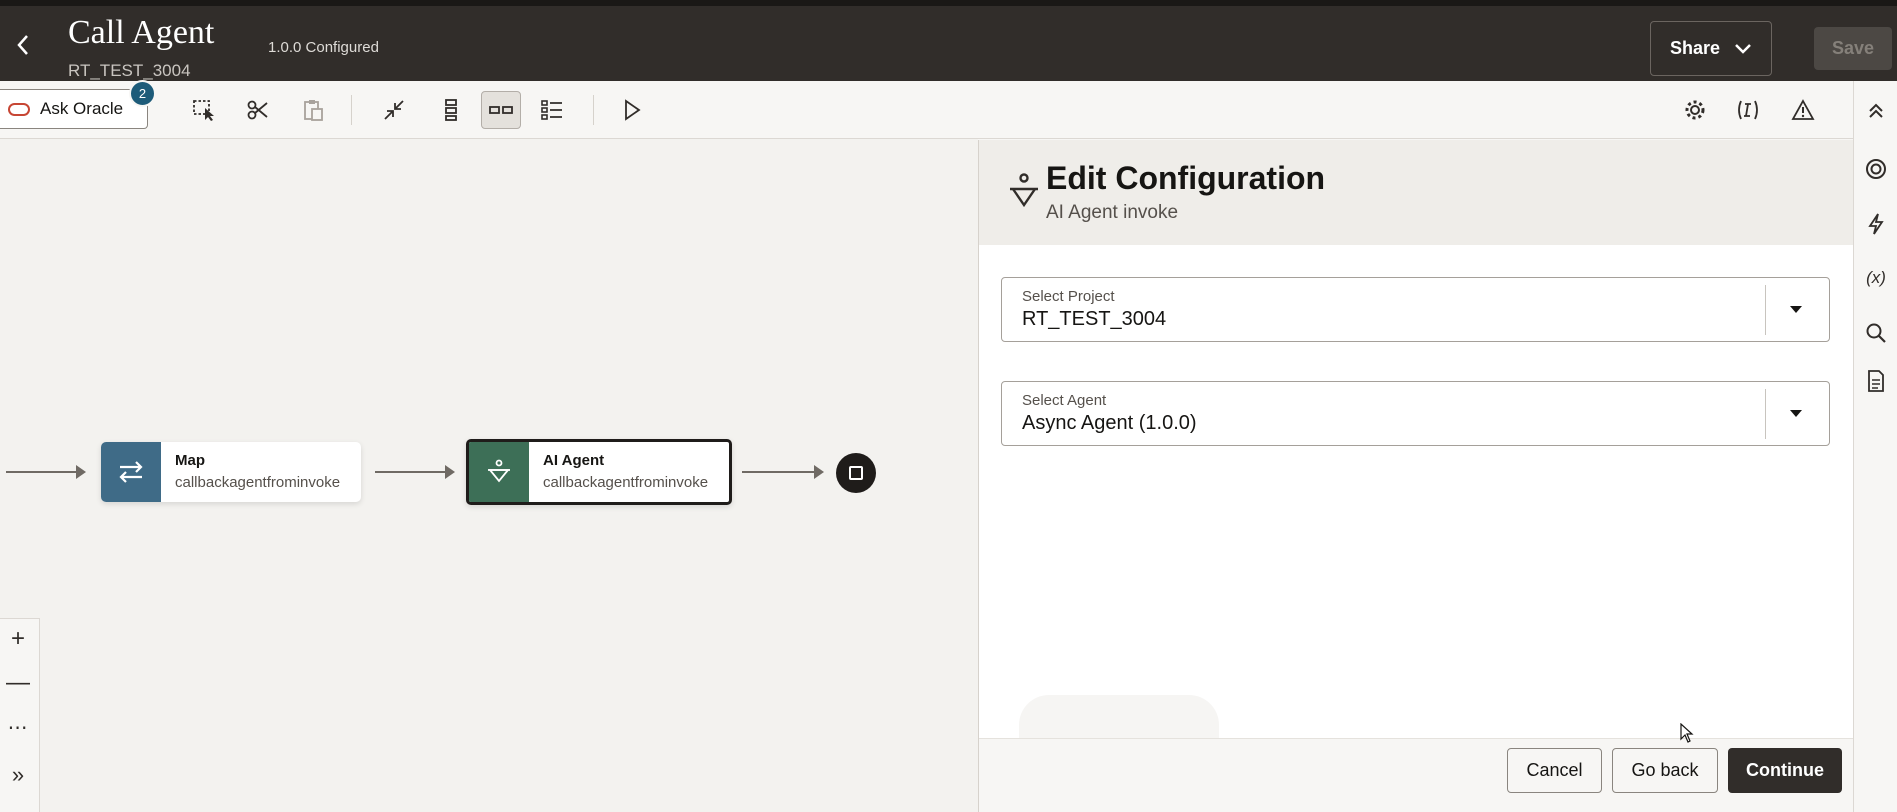 The height and width of the screenshot is (812, 1897). What do you see at coordinates (1665, 770) in the screenshot?
I see `go-back-button: Go back` at bounding box center [1665, 770].